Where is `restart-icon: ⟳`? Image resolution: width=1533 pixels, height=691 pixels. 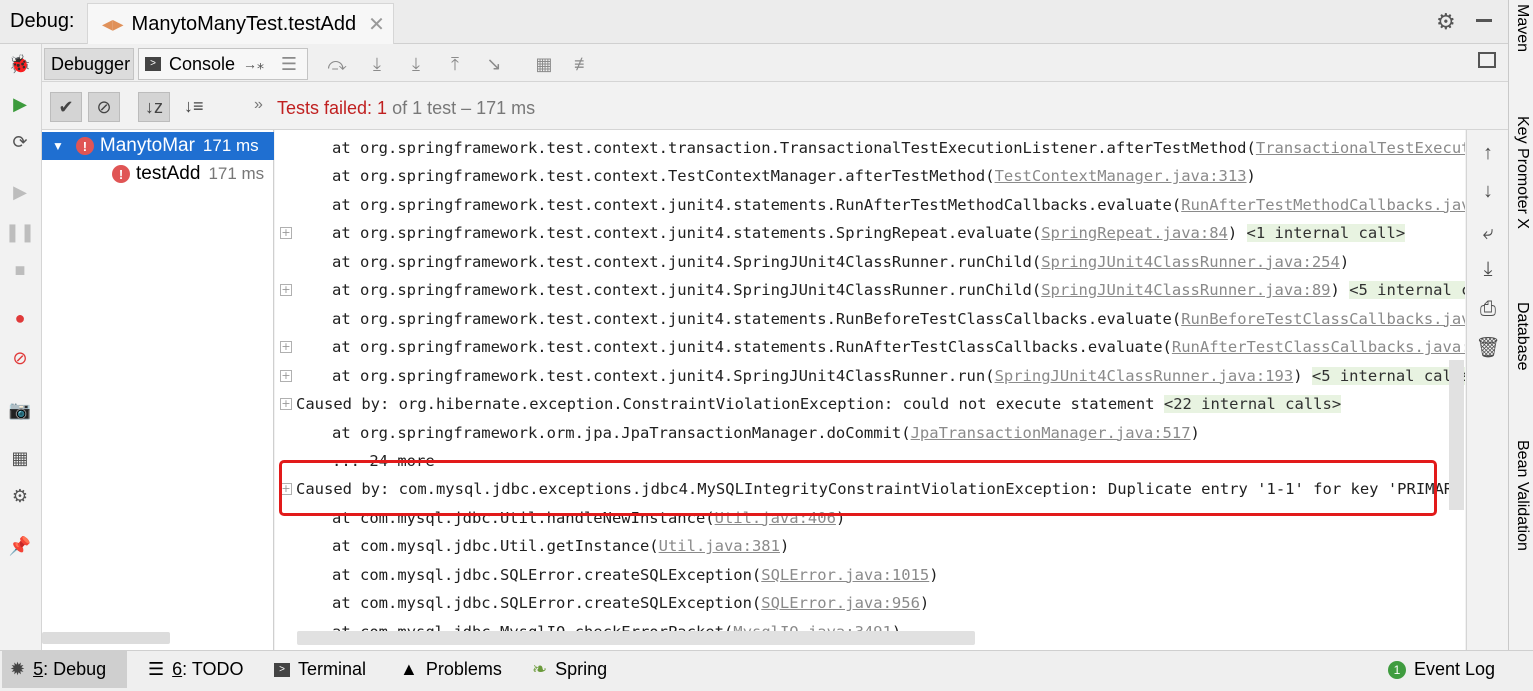
restart-icon: ⟳ is located at coordinates (20, 142).